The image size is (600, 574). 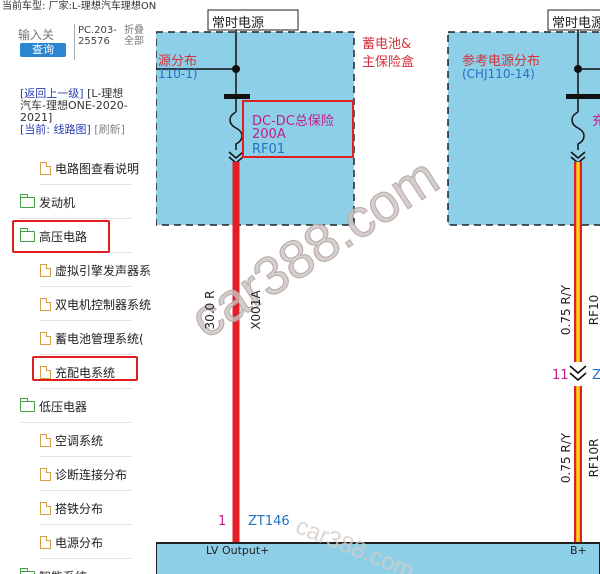 I want to click on tree-folder: 发动机, so click(x=76, y=202).